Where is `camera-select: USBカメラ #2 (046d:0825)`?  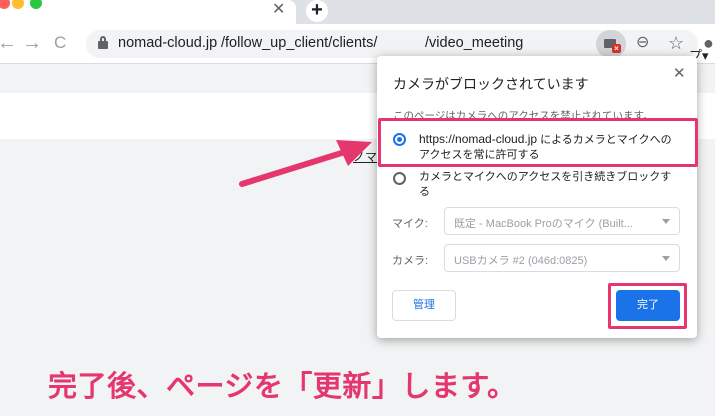
camera-select: USBカメラ #2 (046d:0825) is located at coordinates (562, 258).